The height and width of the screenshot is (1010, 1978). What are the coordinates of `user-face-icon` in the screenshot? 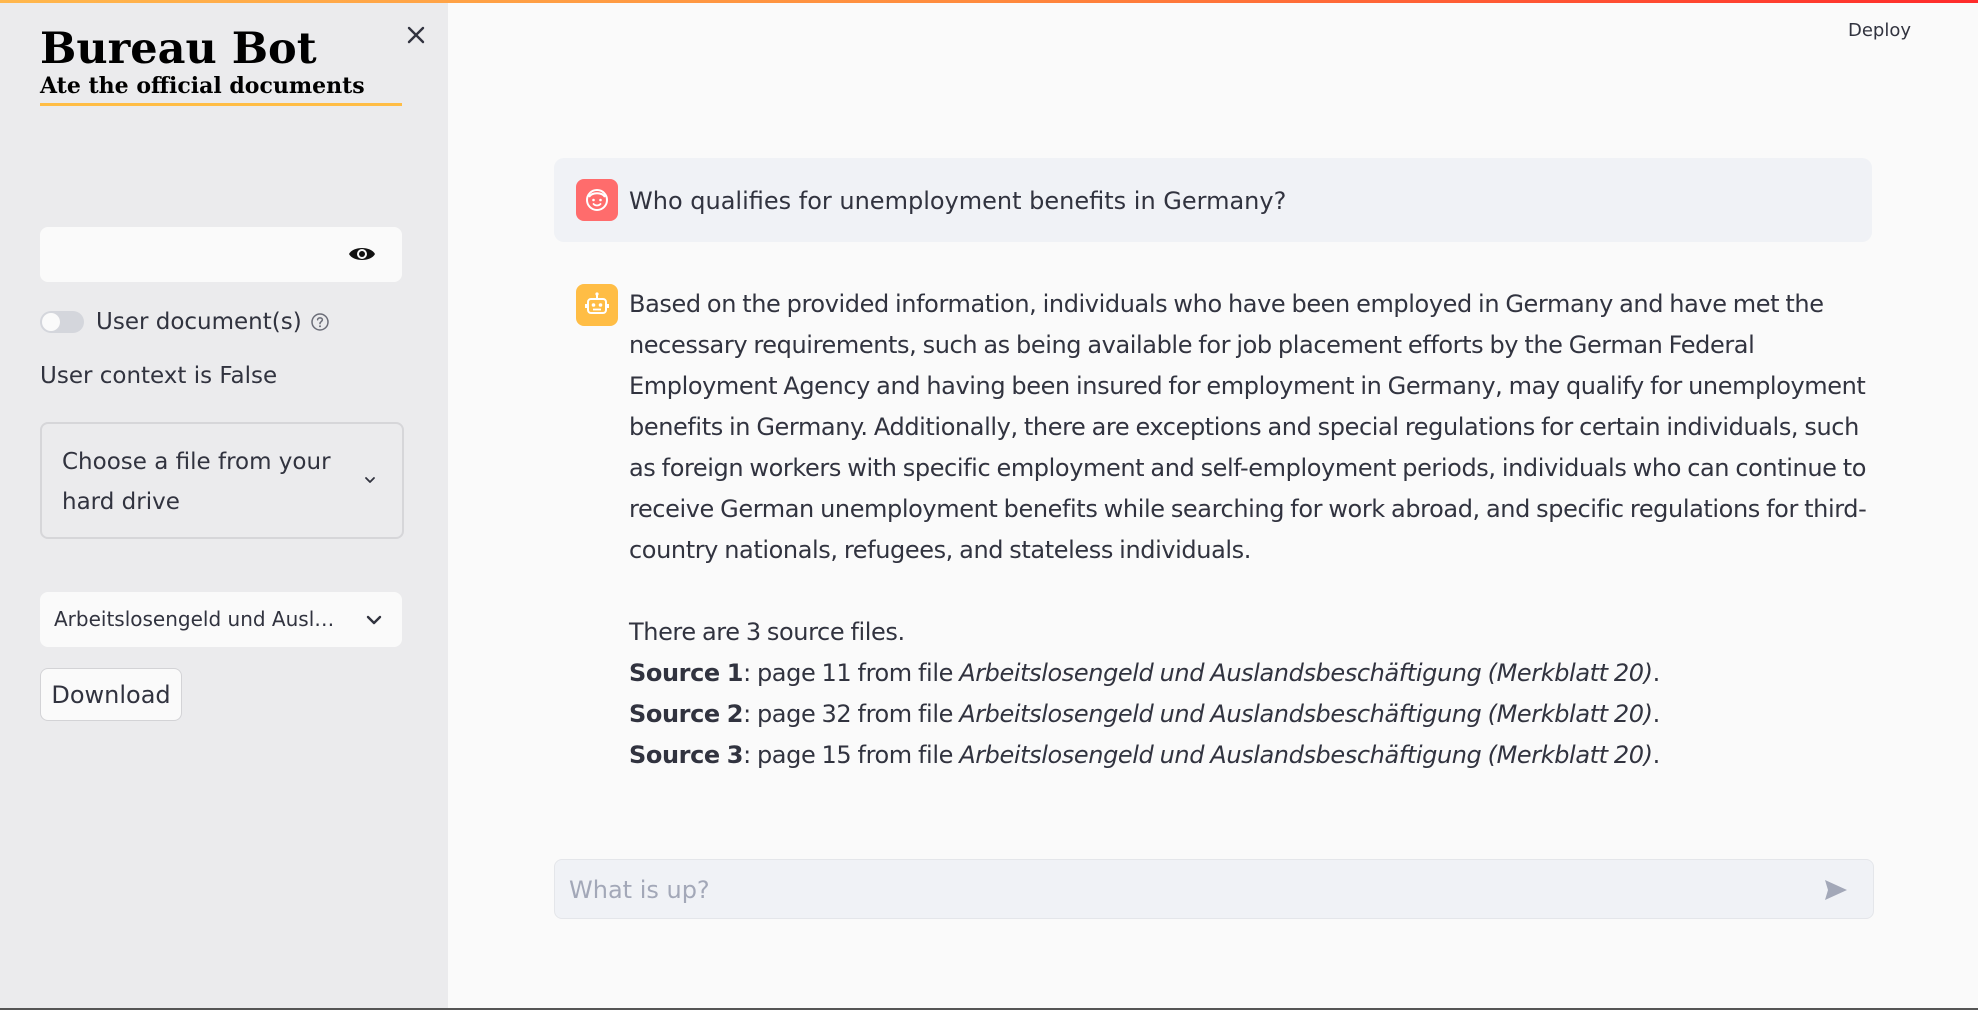 It's located at (597, 200).